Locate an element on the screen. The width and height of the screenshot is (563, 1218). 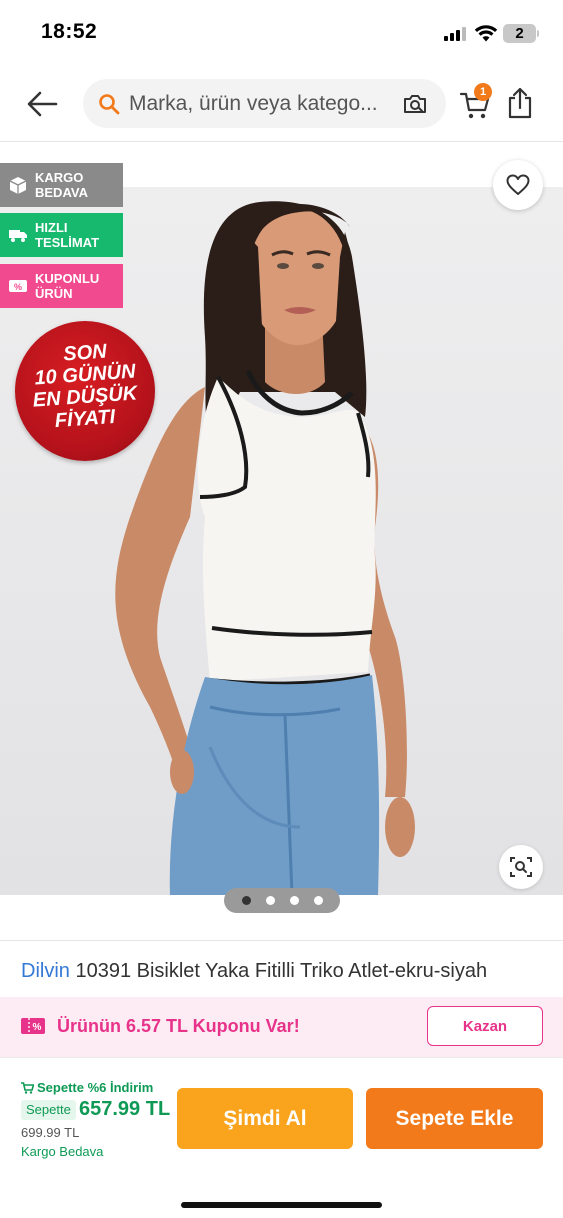
back-arrow-icon is located at coordinates (42, 104).